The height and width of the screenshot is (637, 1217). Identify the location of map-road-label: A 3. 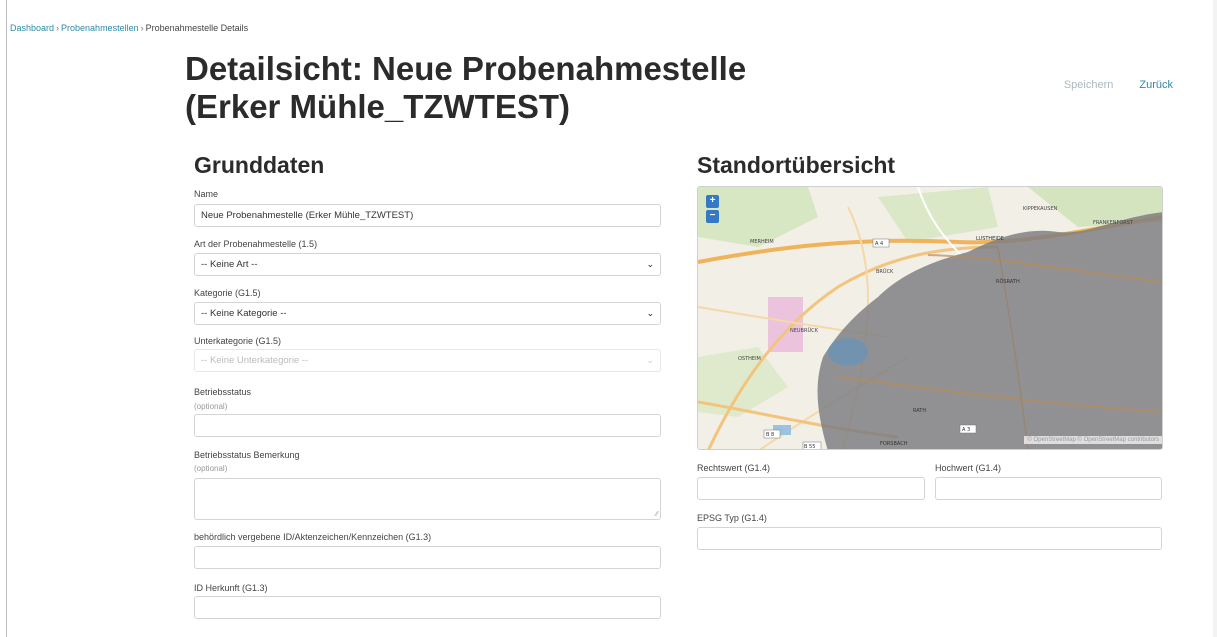
(966, 430).